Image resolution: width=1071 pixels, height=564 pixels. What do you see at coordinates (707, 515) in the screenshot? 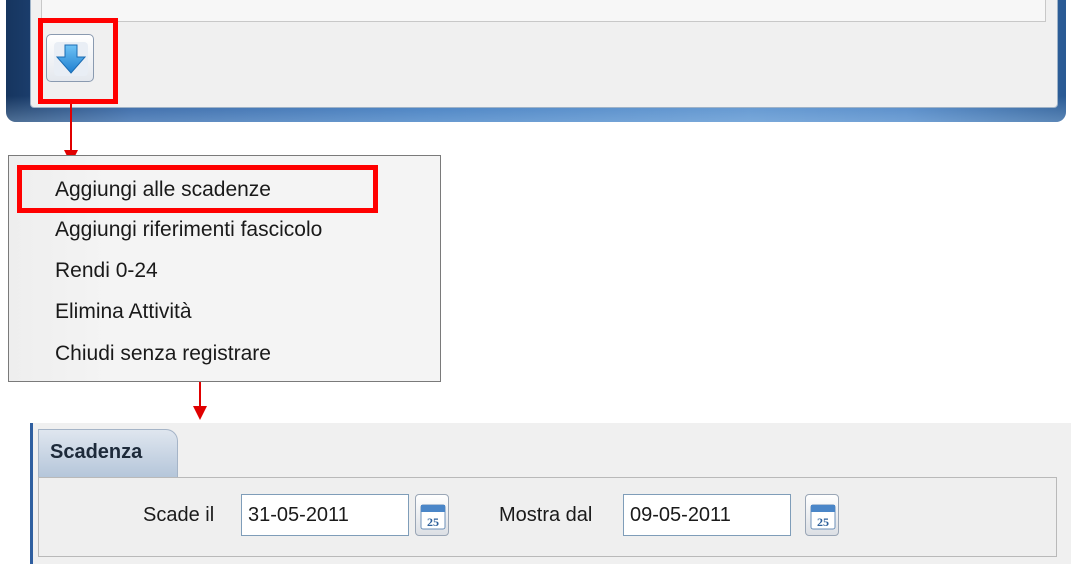
I see `mostra-dal-field` at bounding box center [707, 515].